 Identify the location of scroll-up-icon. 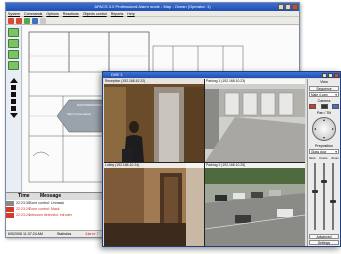
(13, 80).